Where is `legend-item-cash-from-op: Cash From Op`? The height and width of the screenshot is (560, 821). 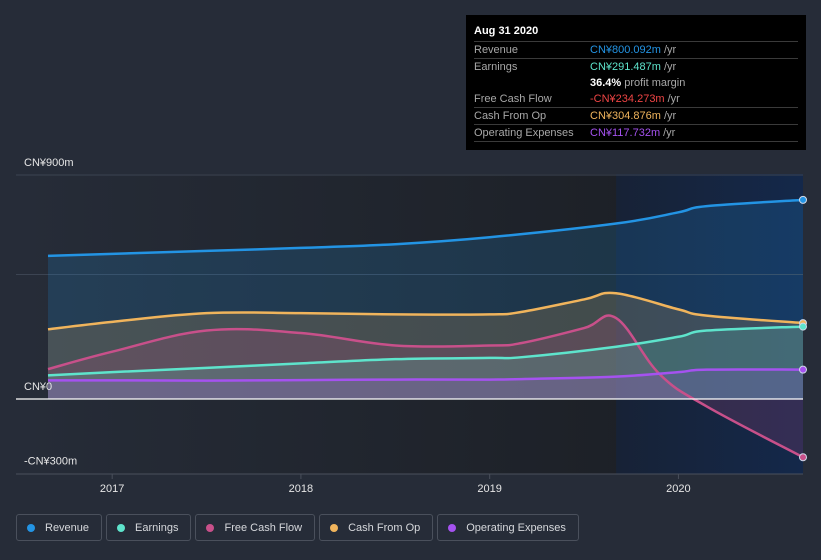 legend-item-cash-from-op: Cash From Op is located at coordinates (376, 527).